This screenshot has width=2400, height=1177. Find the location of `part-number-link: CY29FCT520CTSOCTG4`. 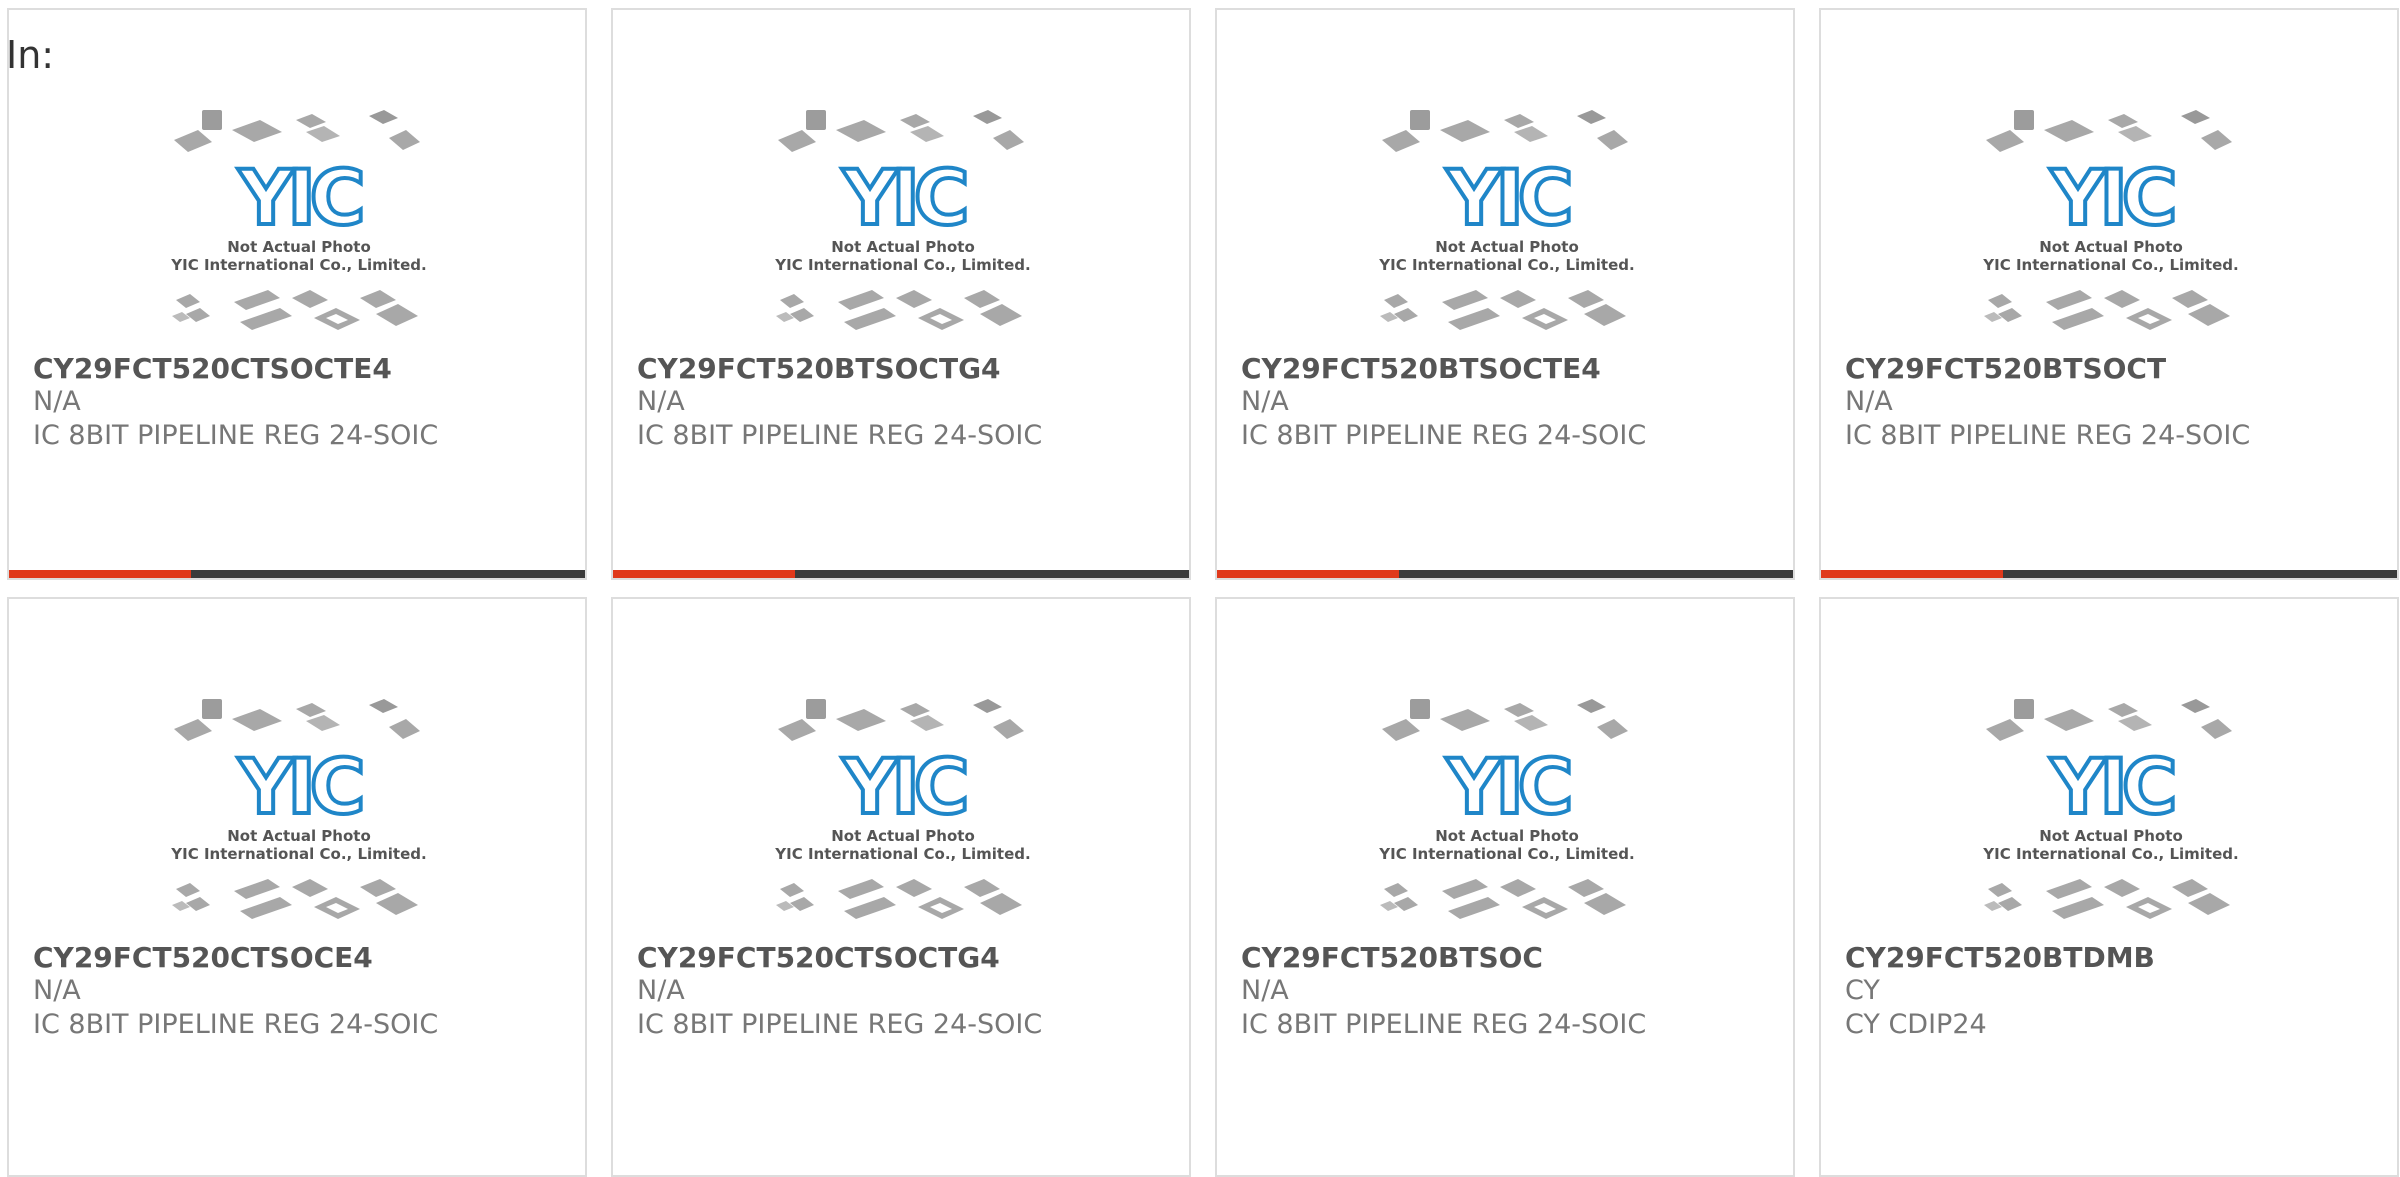

part-number-link: CY29FCT520CTSOCTG4 is located at coordinates (818, 958).